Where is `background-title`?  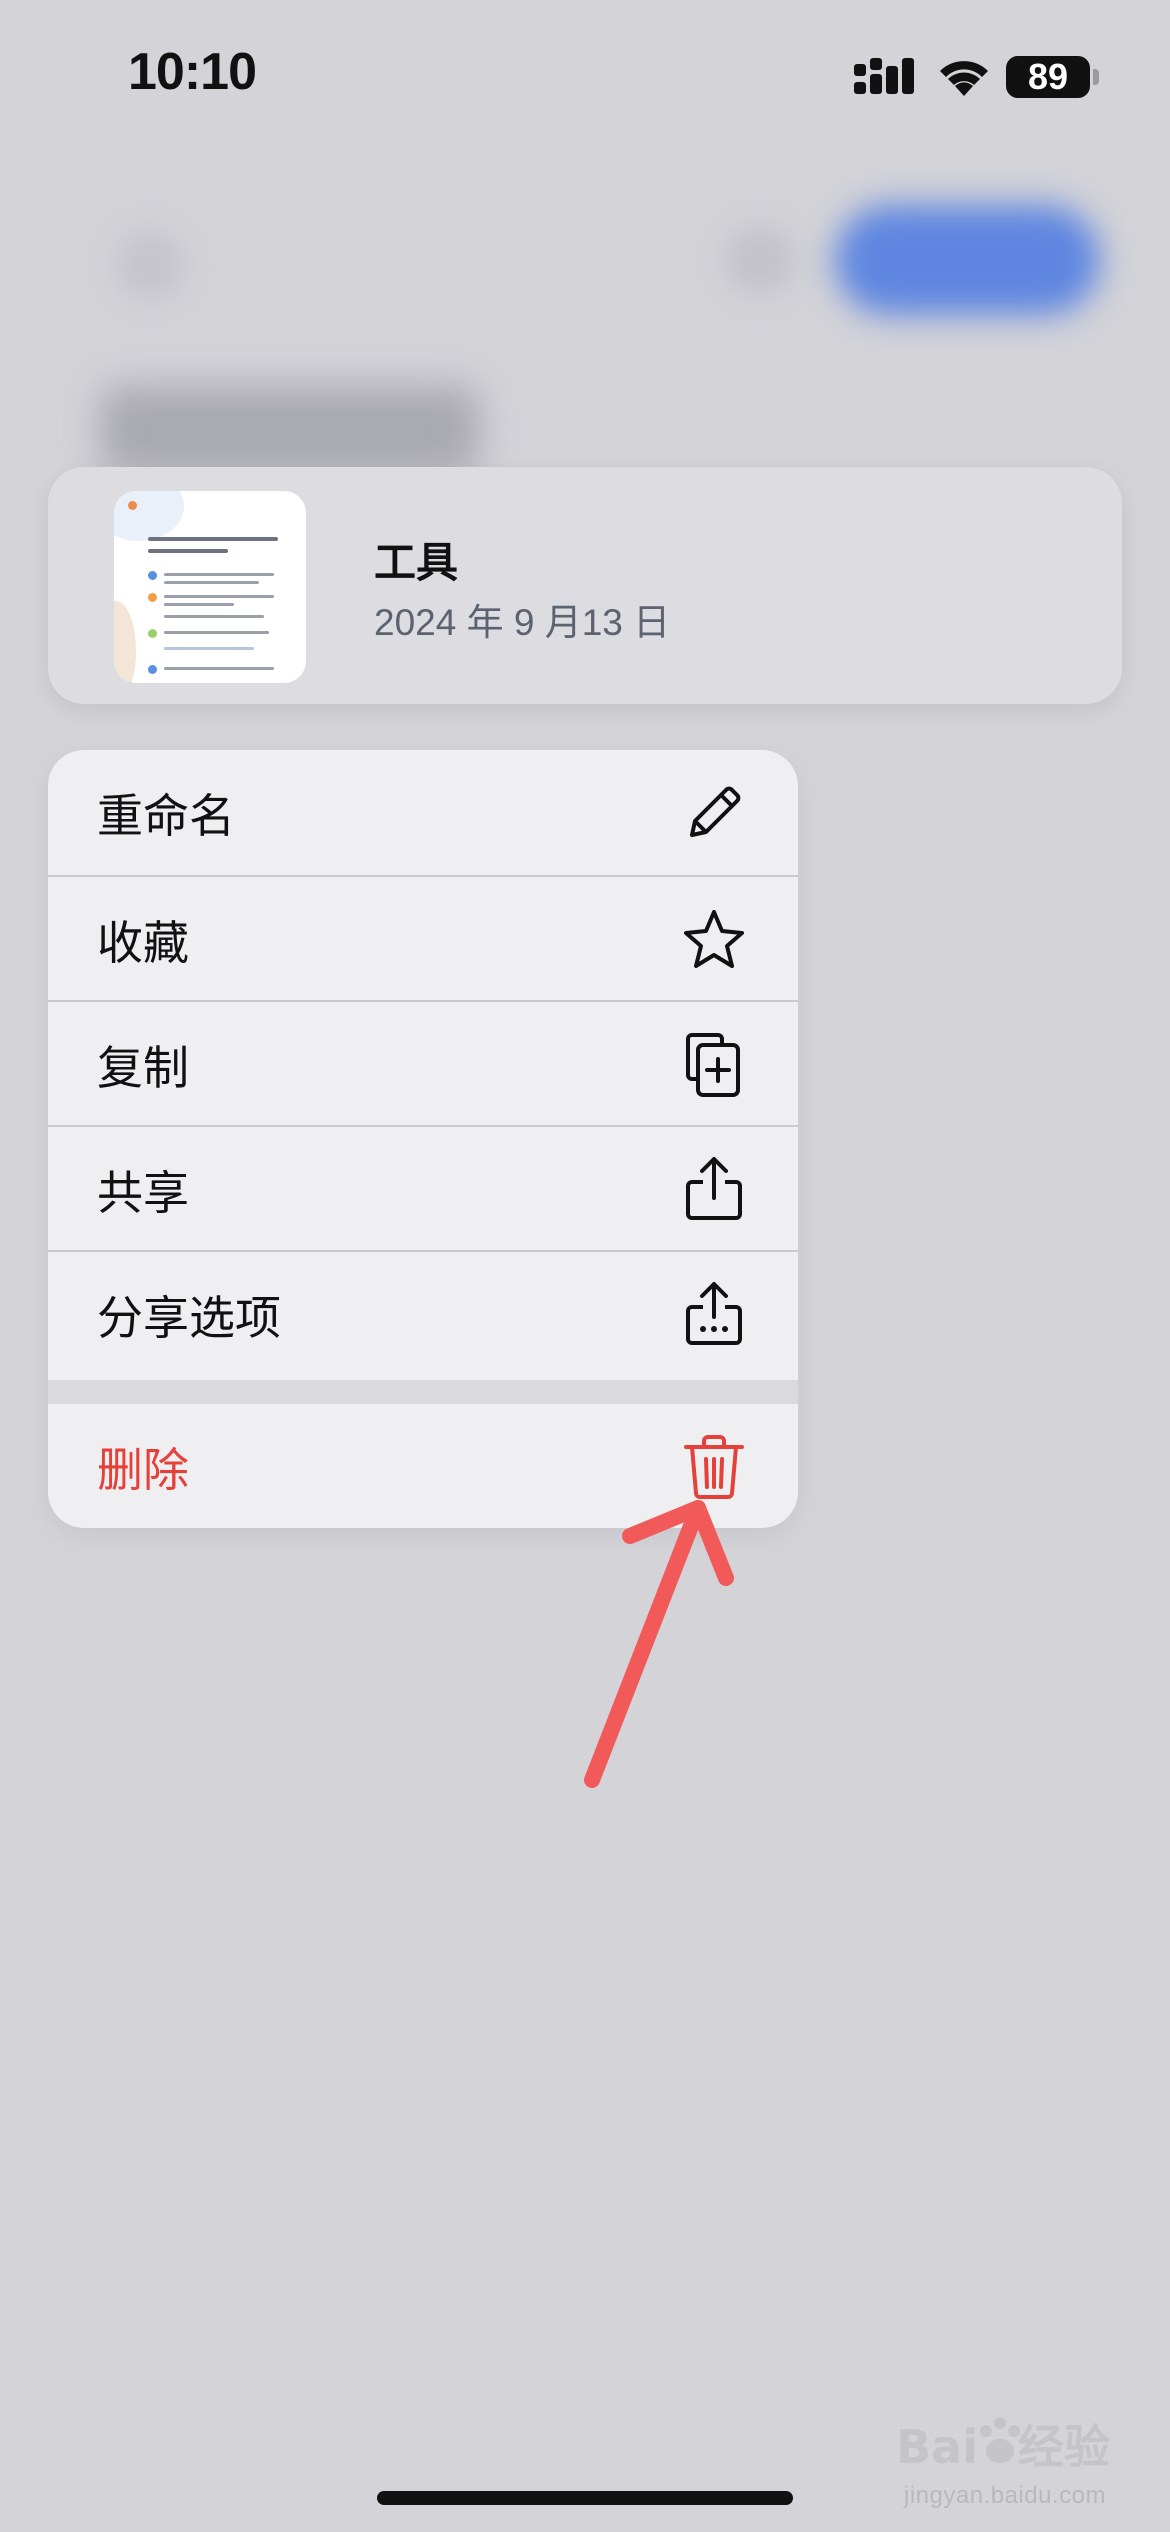
background-title is located at coordinates (290, 430).